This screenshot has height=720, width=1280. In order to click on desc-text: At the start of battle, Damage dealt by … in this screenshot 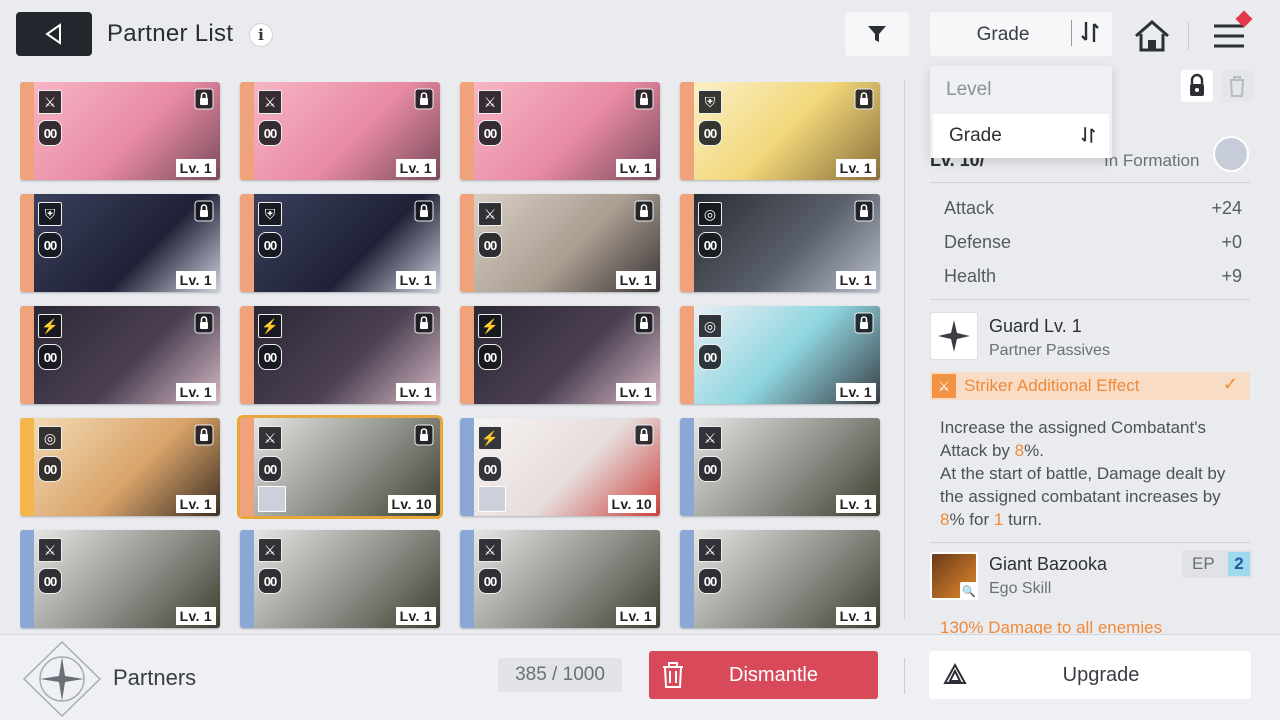, I will do `click(1083, 485)`.